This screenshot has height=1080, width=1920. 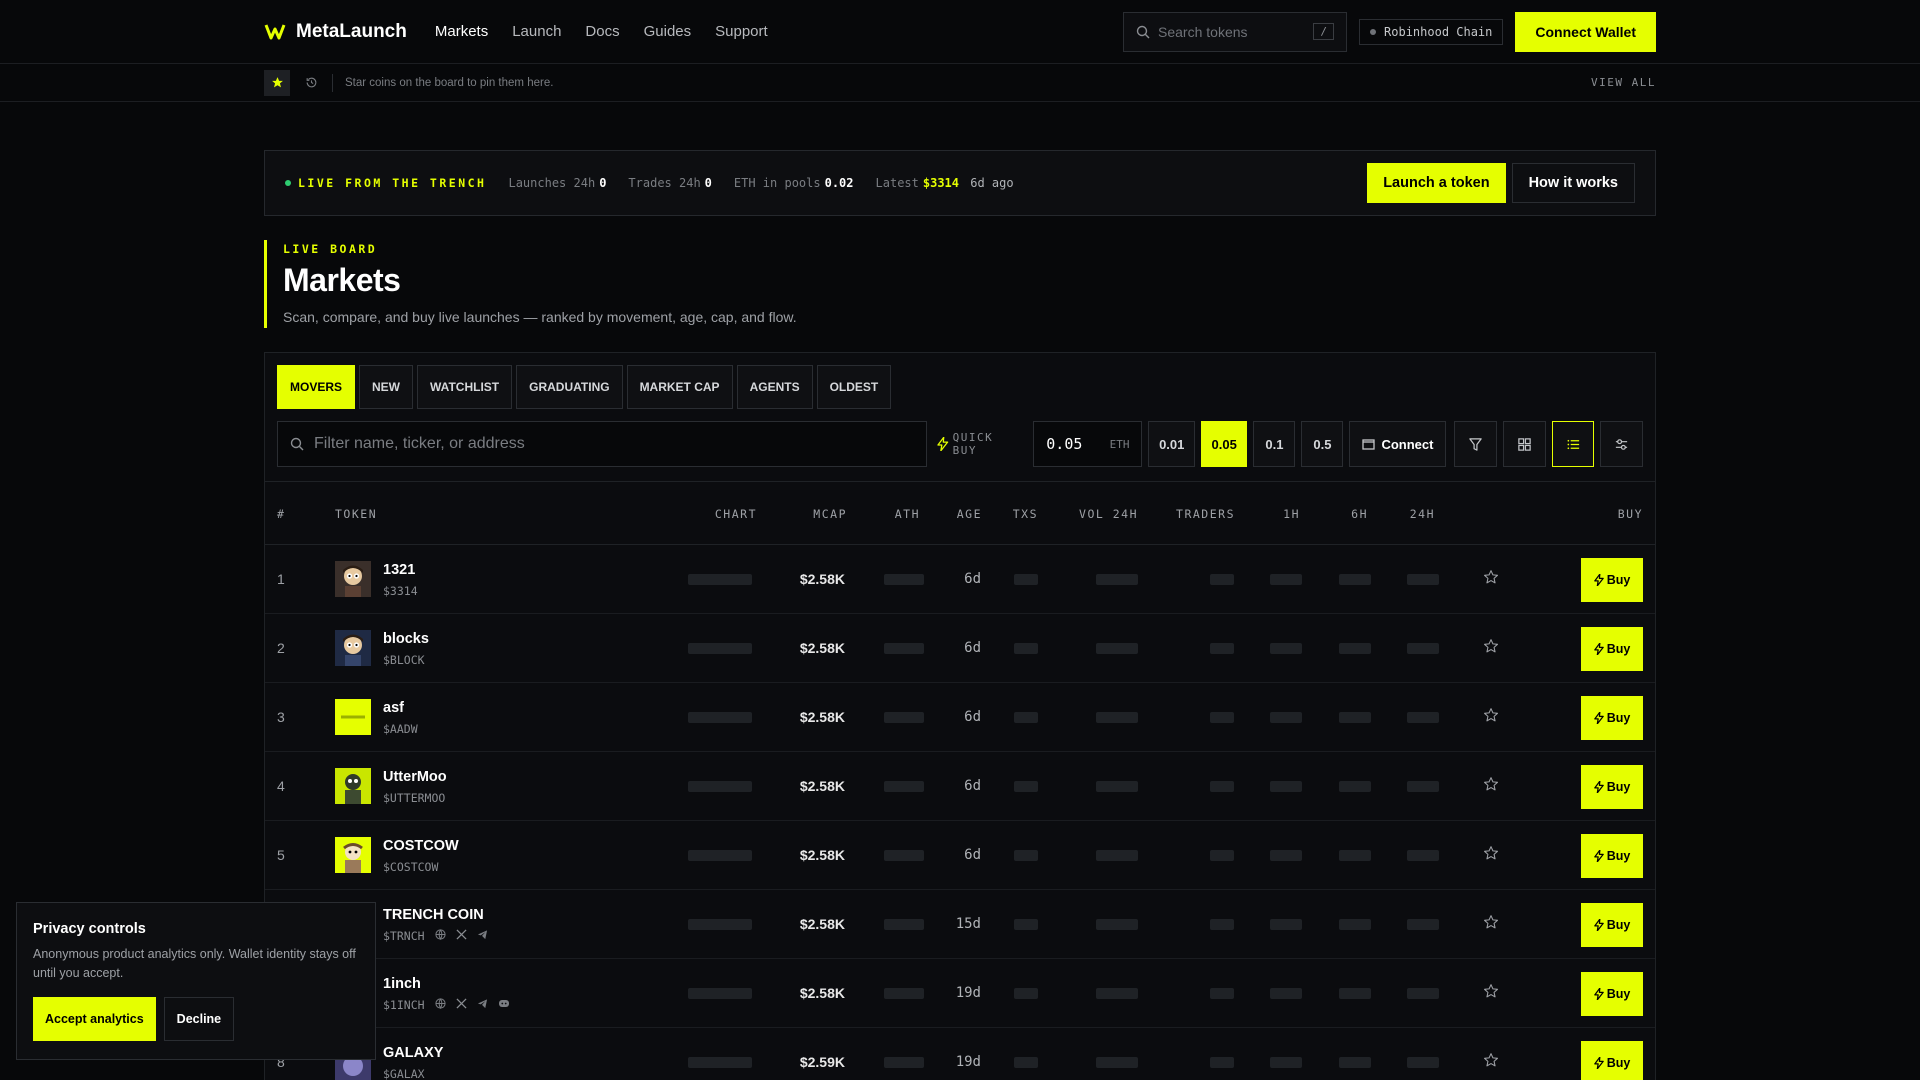 I want to click on col-ath: ATH, so click(x=907, y=514).